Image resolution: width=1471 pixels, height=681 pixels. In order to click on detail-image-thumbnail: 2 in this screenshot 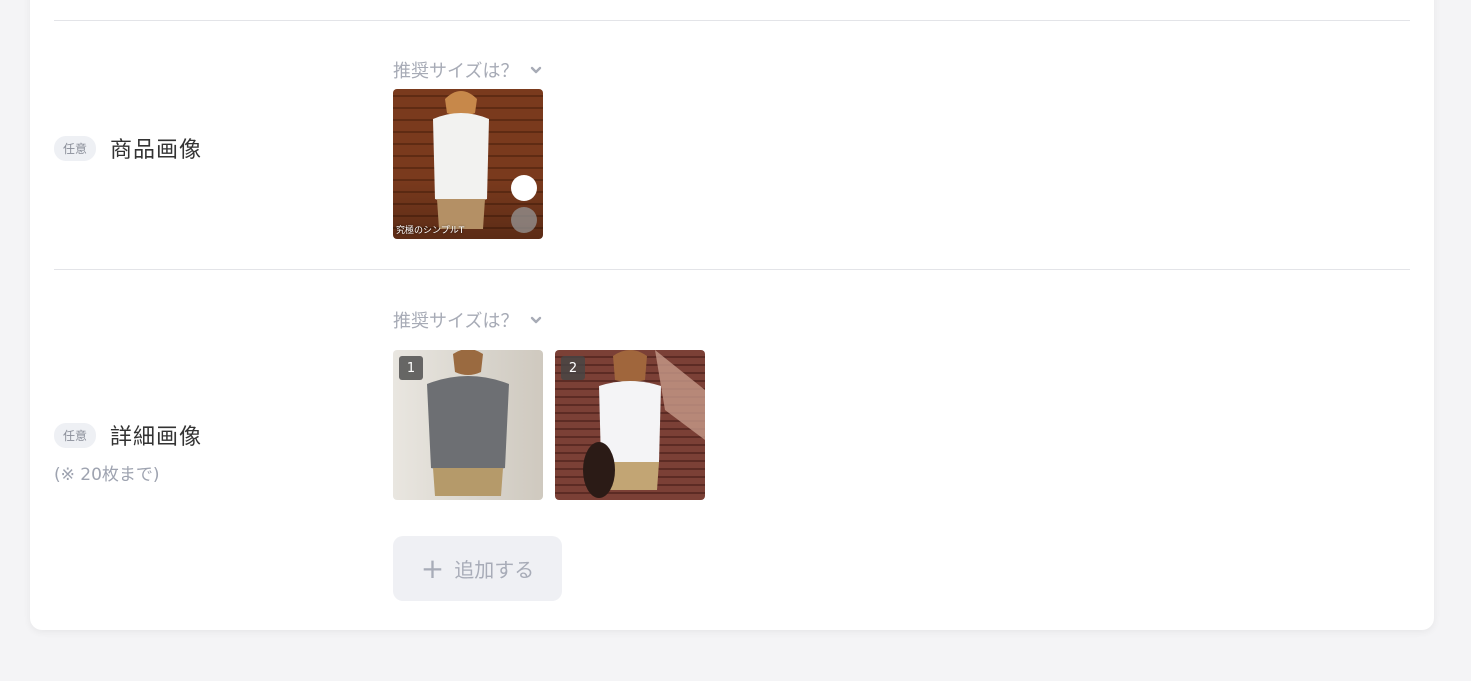, I will do `click(630, 425)`.